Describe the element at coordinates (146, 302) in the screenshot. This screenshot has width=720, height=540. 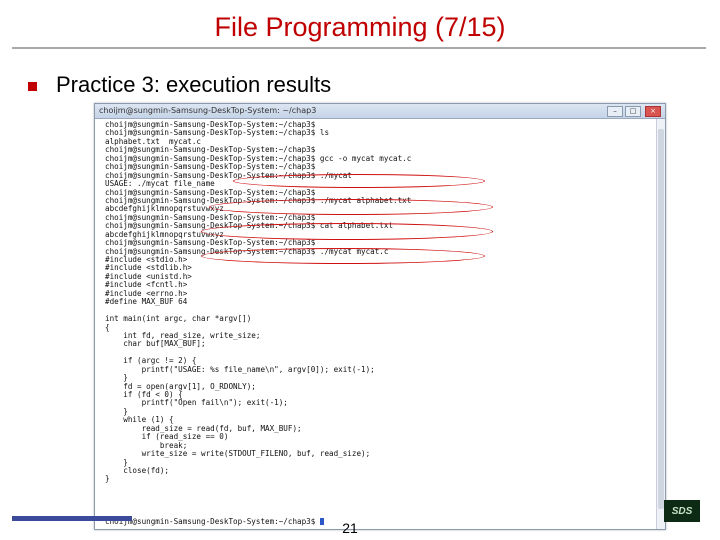
I see `terminal-line: #define MAX_BUF 64` at that location.